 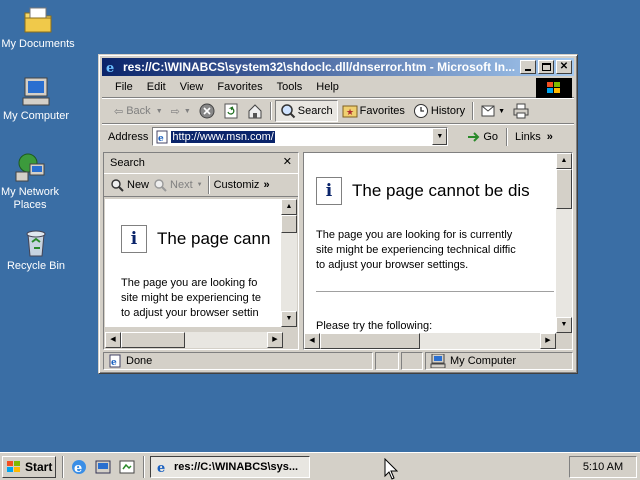 What do you see at coordinates (546, 67) in the screenshot?
I see `maximize-button` at bounding box center [546, 67].